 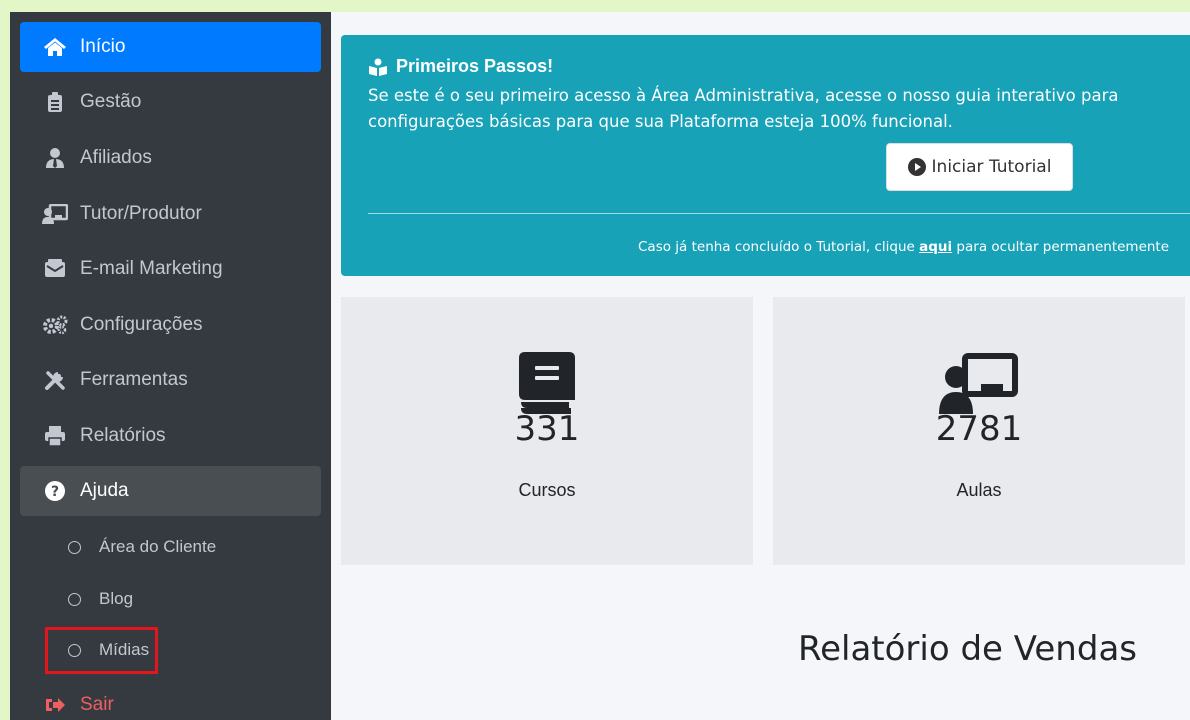 I want to click on sidebar-subitem-blog: Blog, so click(x=170, y=599).